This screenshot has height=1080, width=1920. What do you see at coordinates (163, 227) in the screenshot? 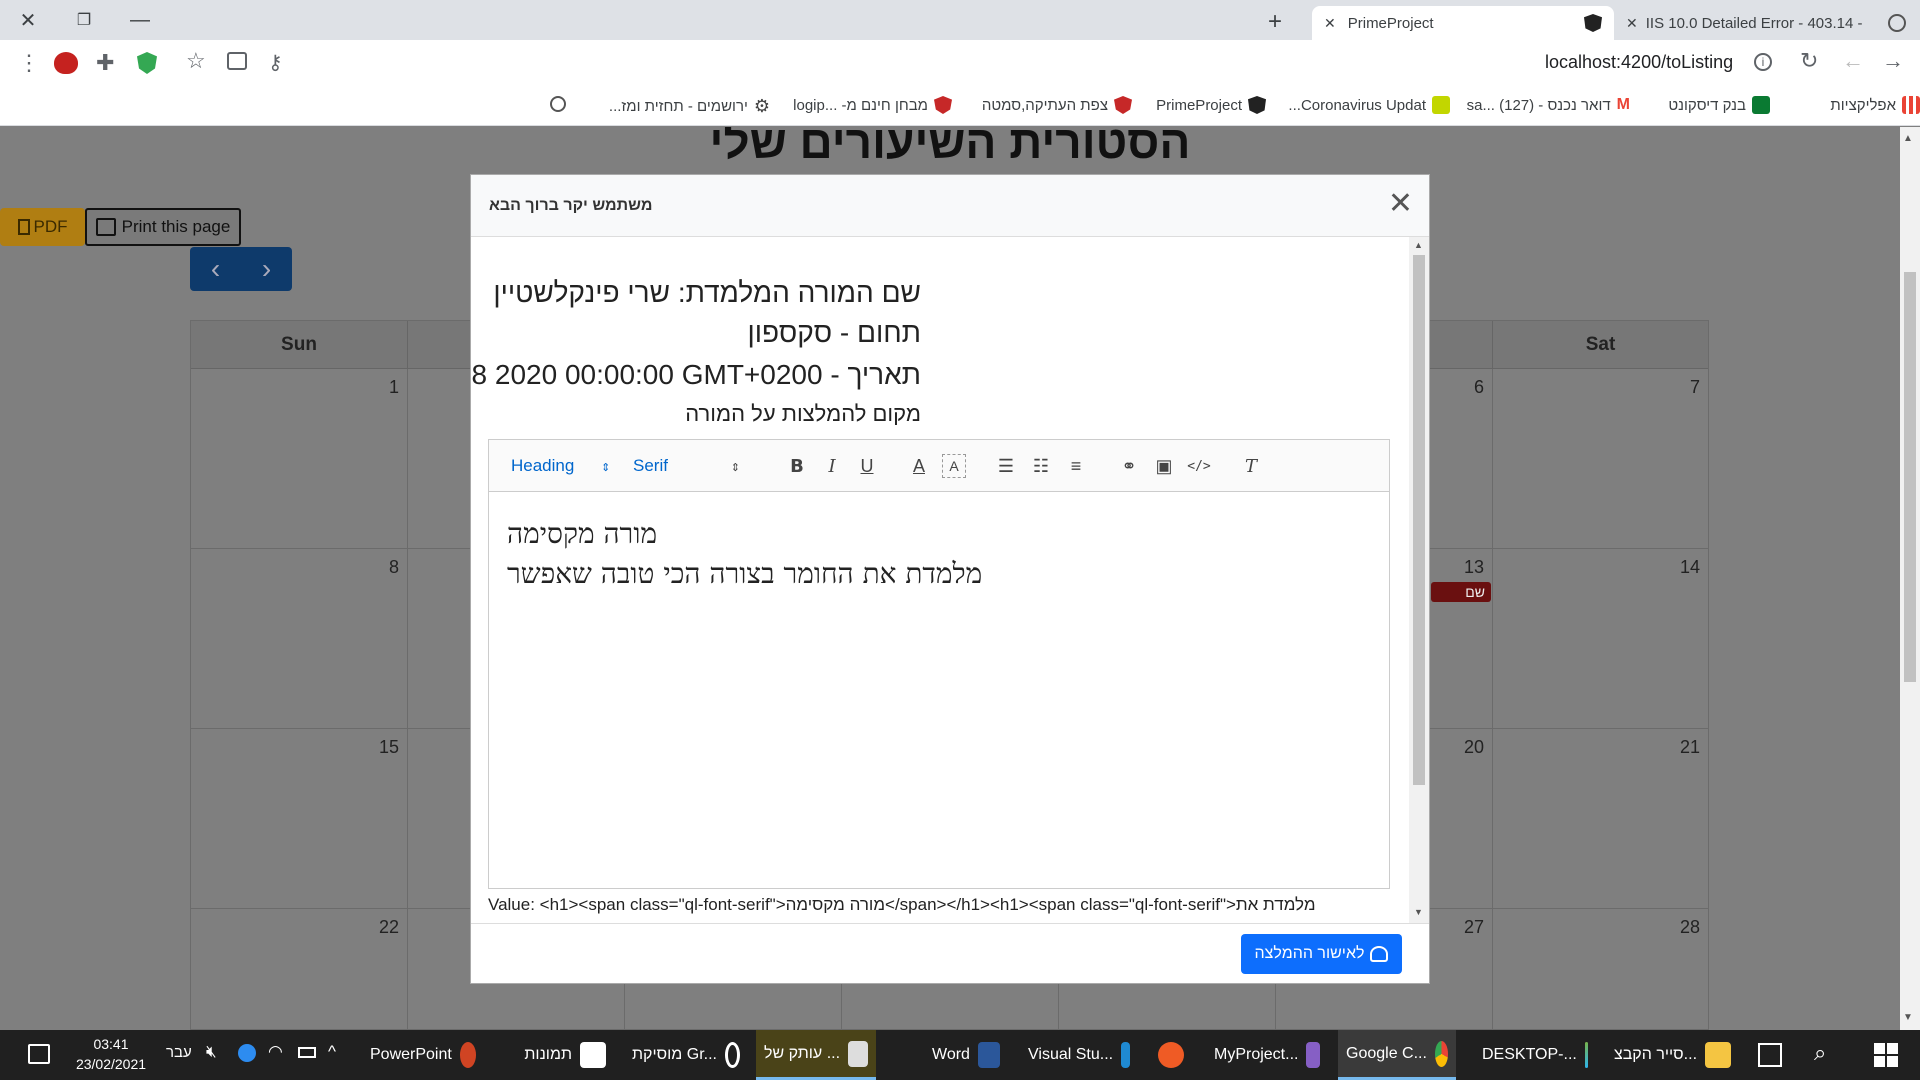
I see `print-button: Print this page` at bounding box center [163, 227].